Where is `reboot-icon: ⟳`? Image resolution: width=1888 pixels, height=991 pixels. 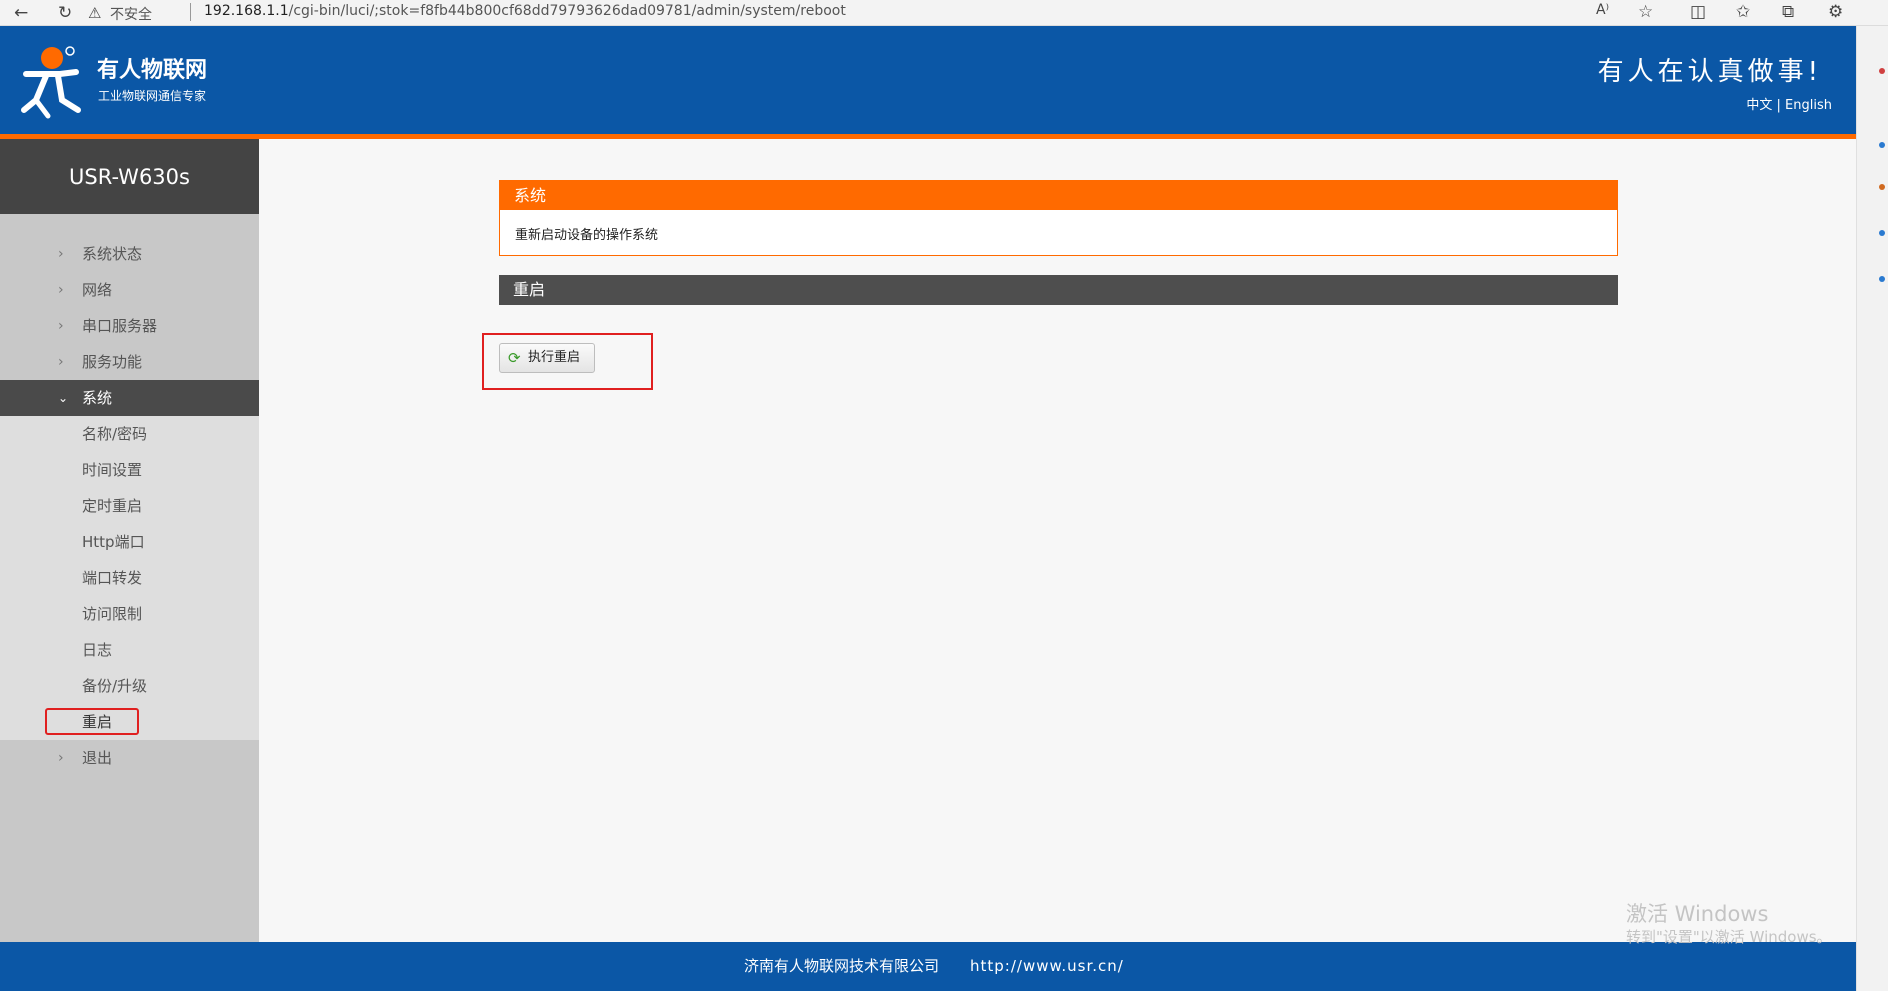 reboot-icon: ⟳ is located at coordinates (514, 358).